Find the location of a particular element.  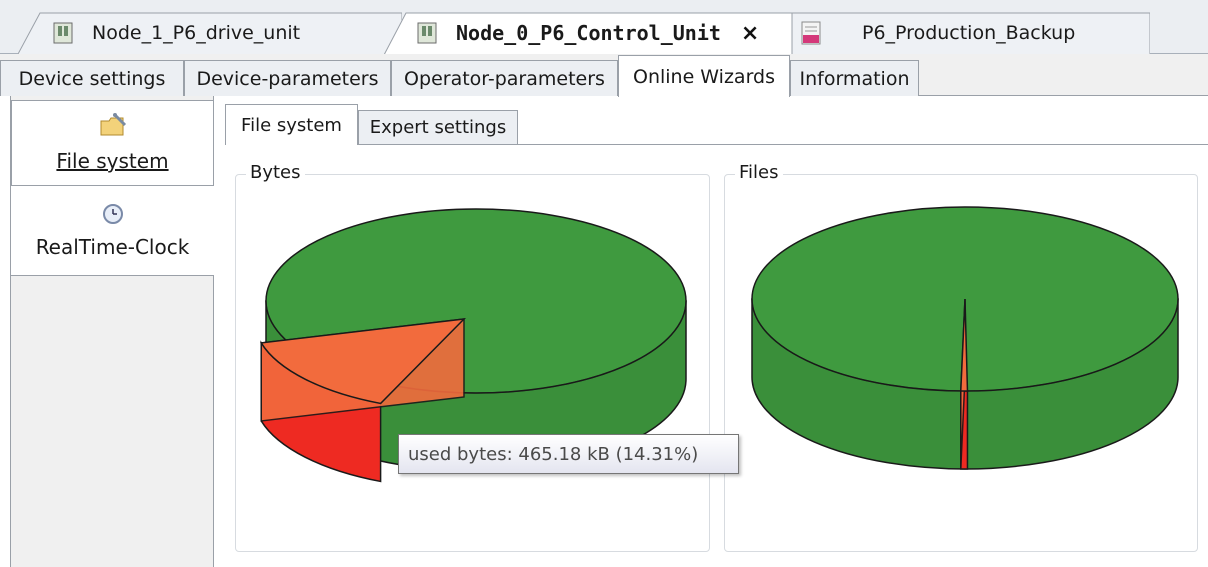

tab-expert-settings: Expert settings is located at coordinates (438, 127).